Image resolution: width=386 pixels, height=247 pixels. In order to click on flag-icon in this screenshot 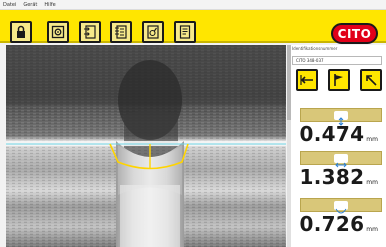, I will do `click(338, 80)`.